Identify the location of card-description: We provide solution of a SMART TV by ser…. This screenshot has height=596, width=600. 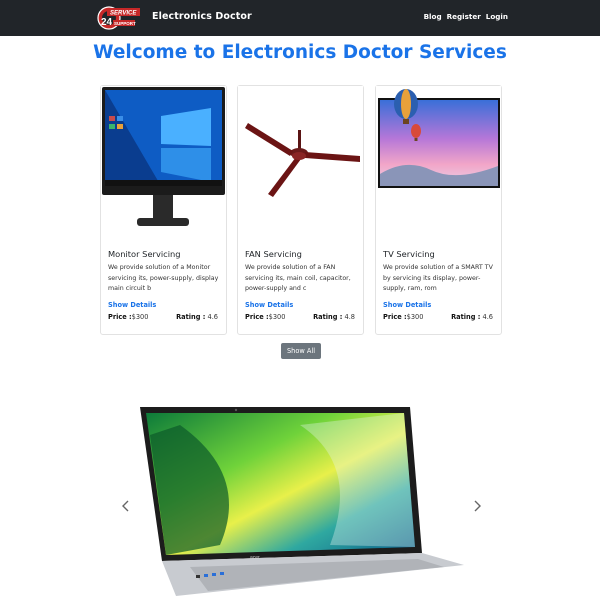
(438, 278).